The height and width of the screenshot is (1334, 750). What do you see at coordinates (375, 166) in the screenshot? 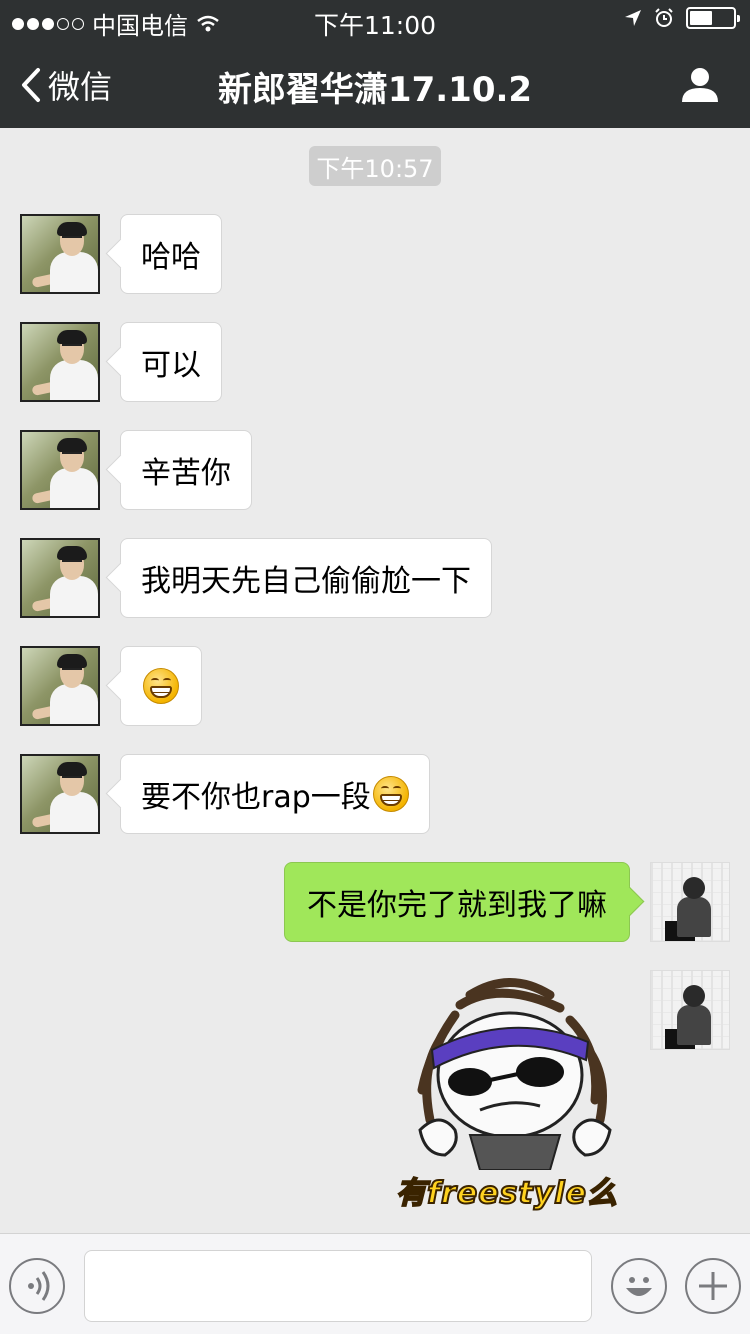
I see `chat-timestamp: 下午10:57` at bounding box center [375, 166].